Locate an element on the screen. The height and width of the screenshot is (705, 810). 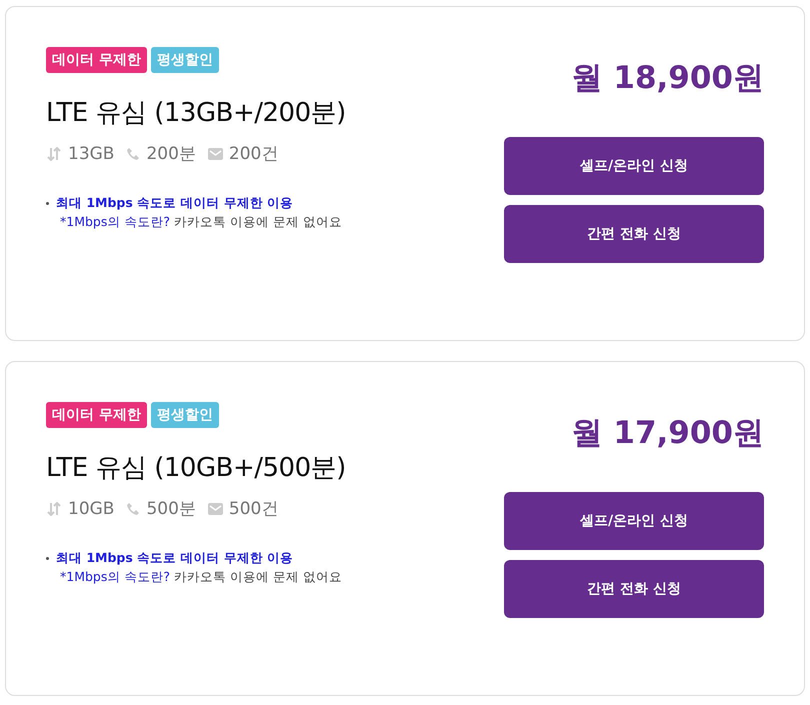
spec-value: 200분 is located at coordinates (171, 154).